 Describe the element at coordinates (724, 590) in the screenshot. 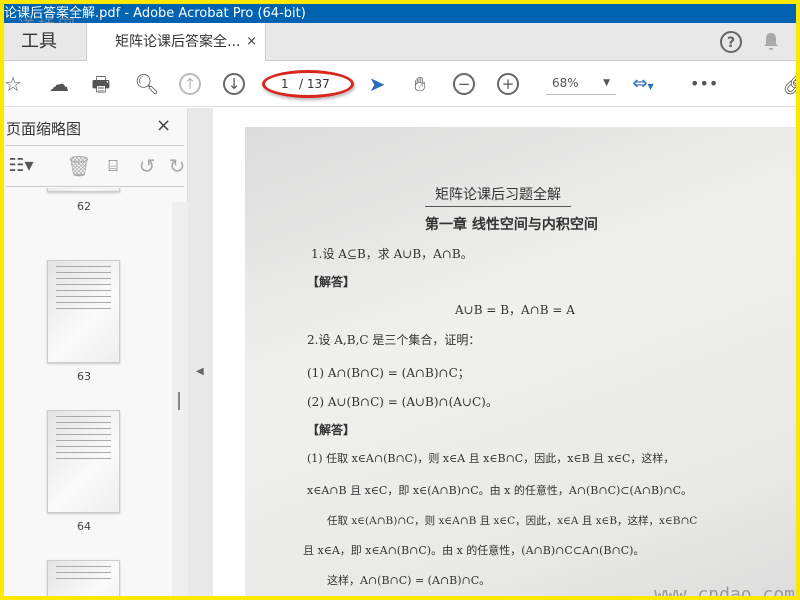

I see `watermark: www.cndao.com` at that location.